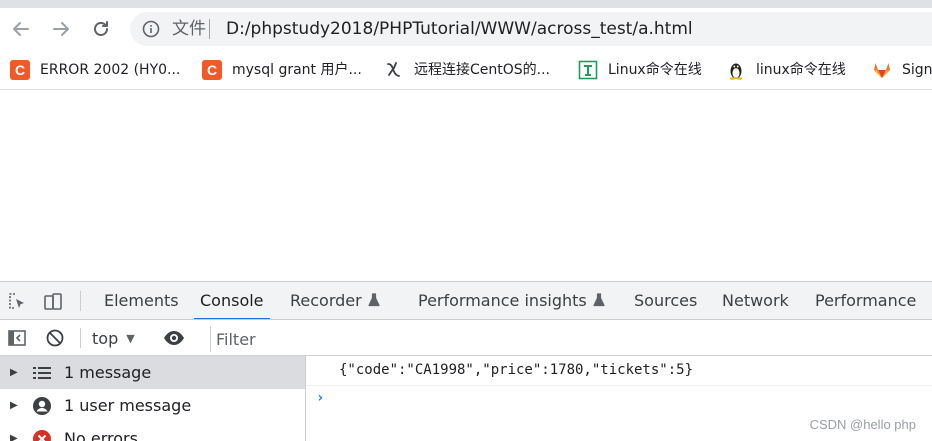 The height and width of the screenshot is (441, 932). I want to click on filter-input, so click(566, 339).